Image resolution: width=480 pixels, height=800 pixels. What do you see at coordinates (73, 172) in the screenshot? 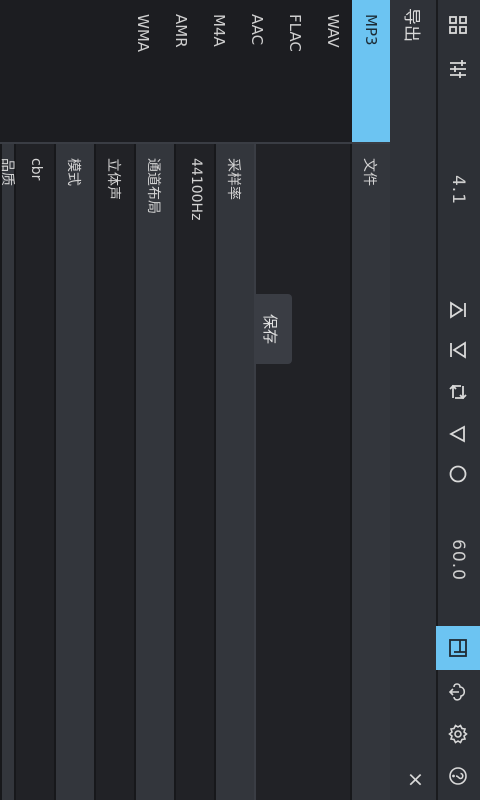
I see `row-label: 模式` at bounding box center [73, 172].